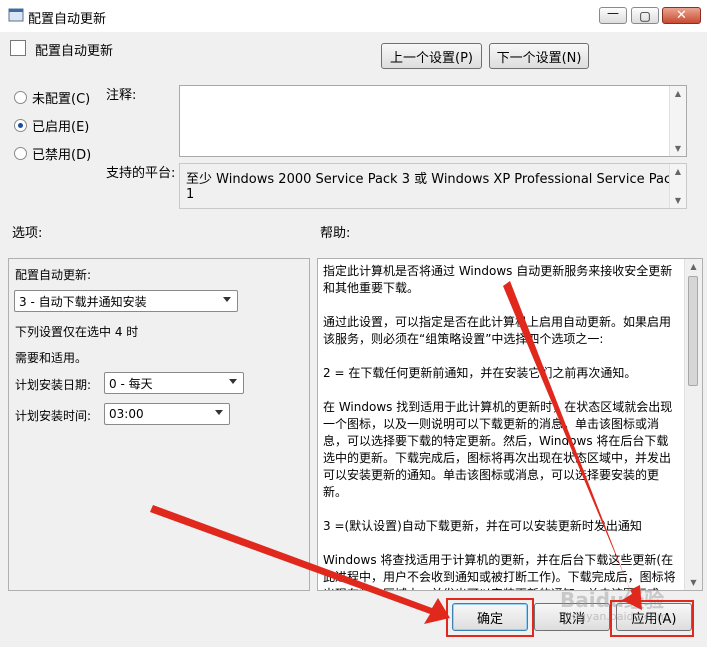 Image resolution: width=707 pixels, height=647 pixels. I want to click on setting-icon, so click(18, 48).